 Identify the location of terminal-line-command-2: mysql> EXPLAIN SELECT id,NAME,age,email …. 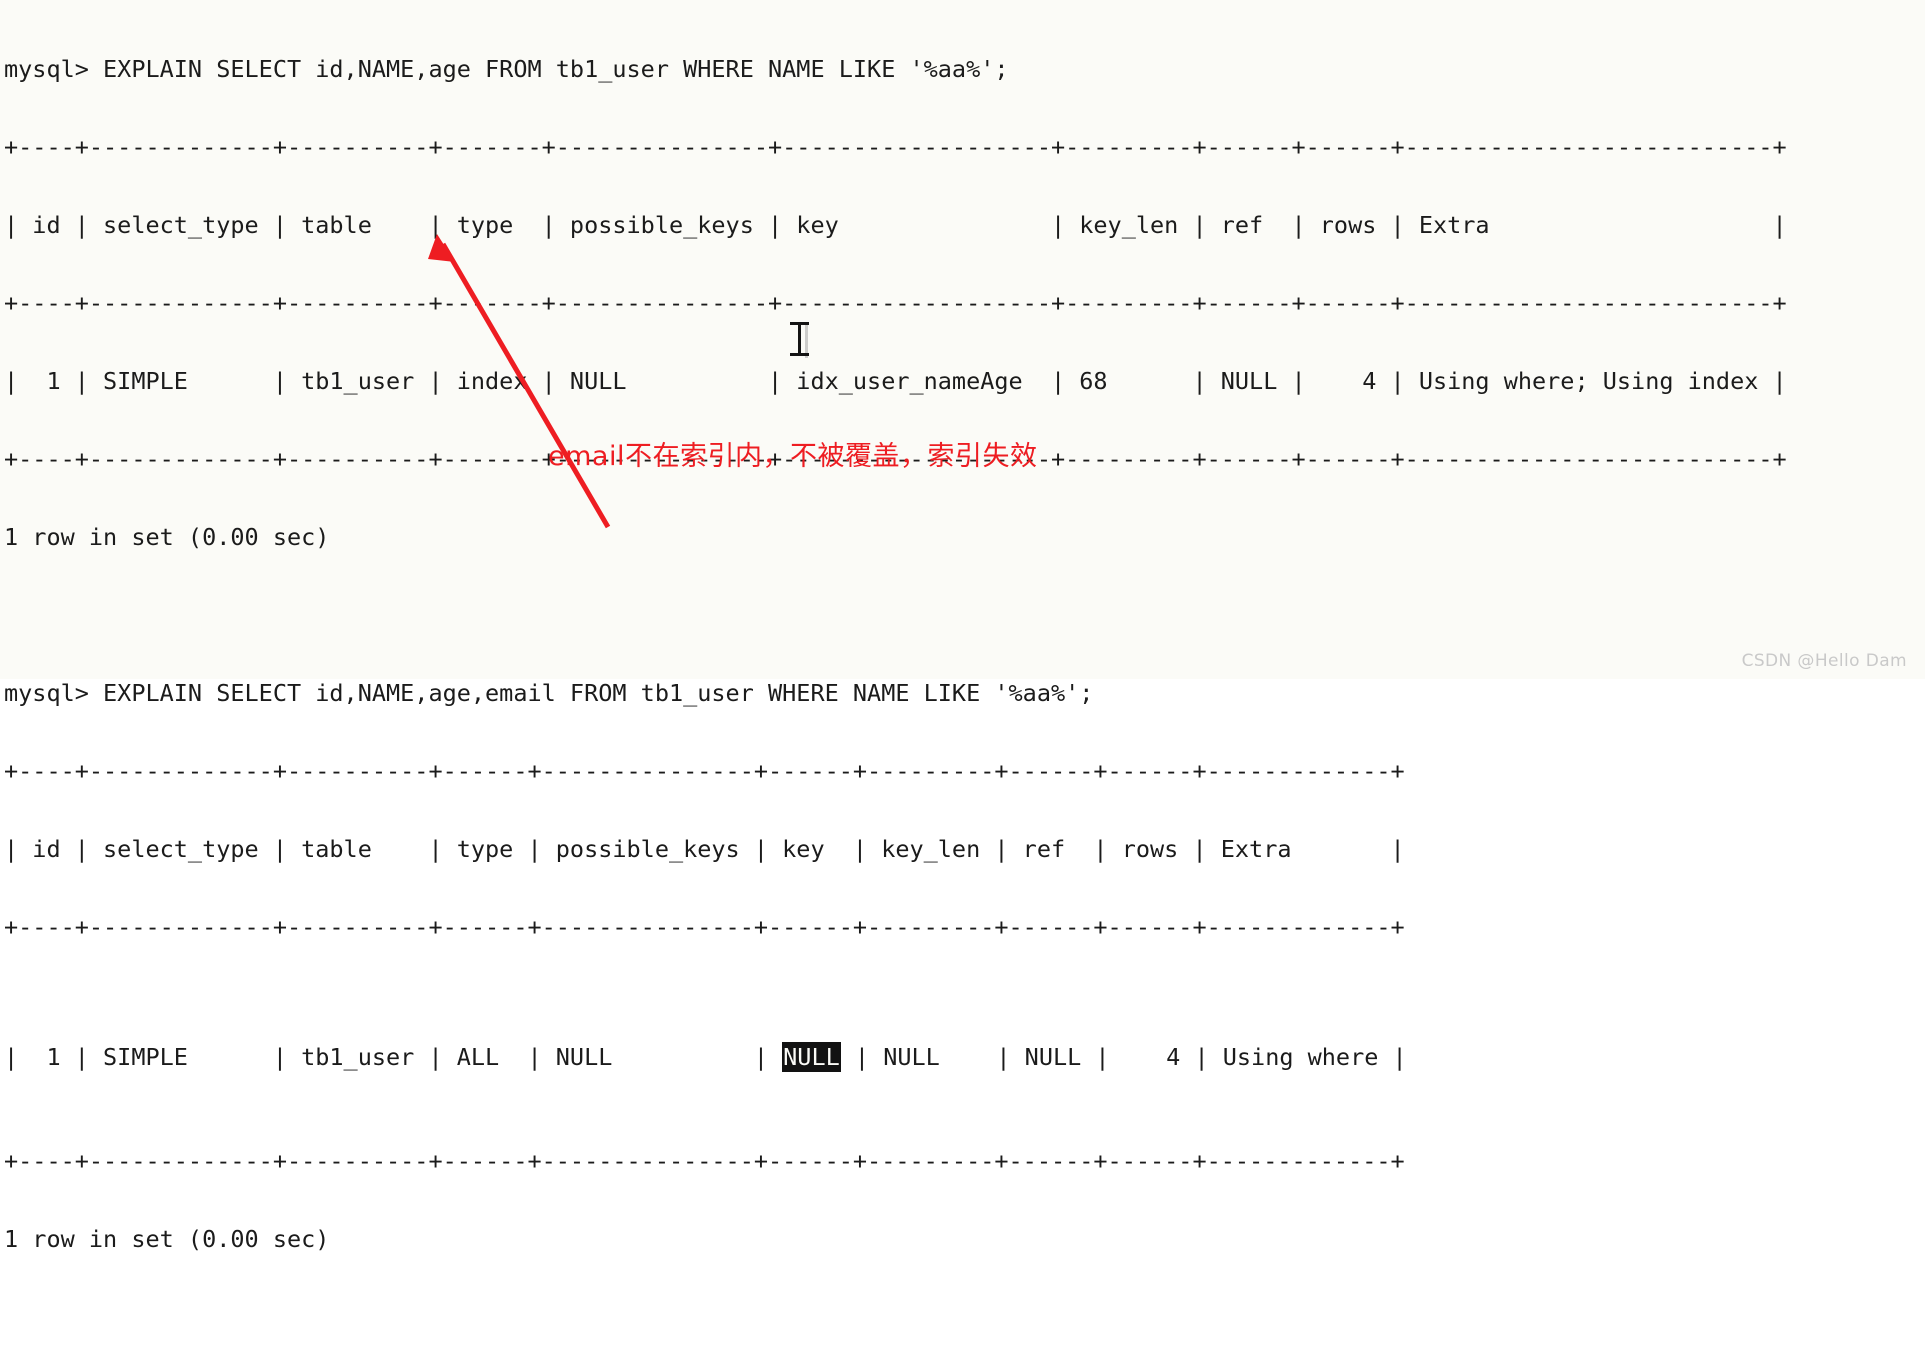
(549, 693).